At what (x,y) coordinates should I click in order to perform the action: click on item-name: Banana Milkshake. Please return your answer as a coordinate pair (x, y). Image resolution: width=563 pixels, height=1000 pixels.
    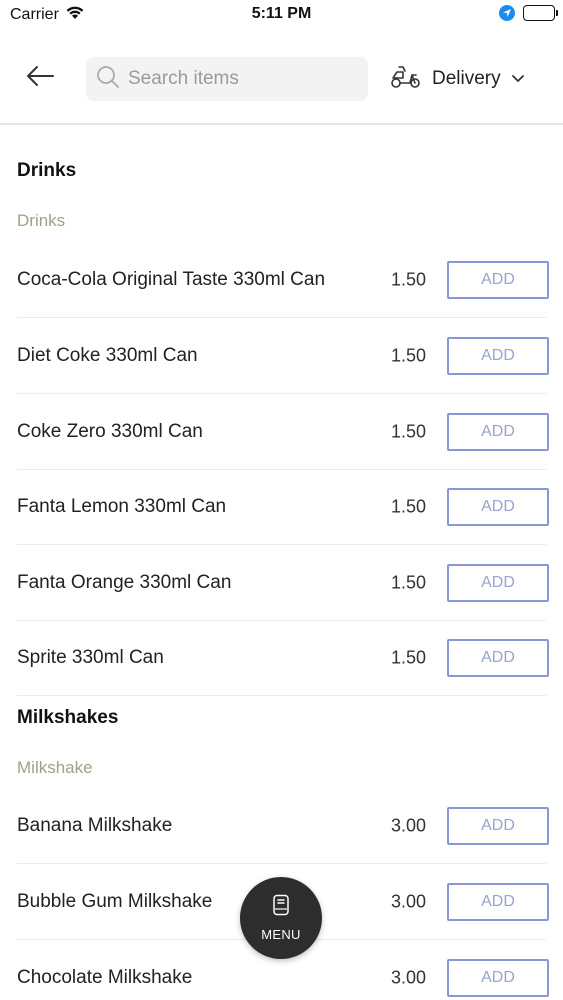
    Looking at the image, I should click on (95, 825).